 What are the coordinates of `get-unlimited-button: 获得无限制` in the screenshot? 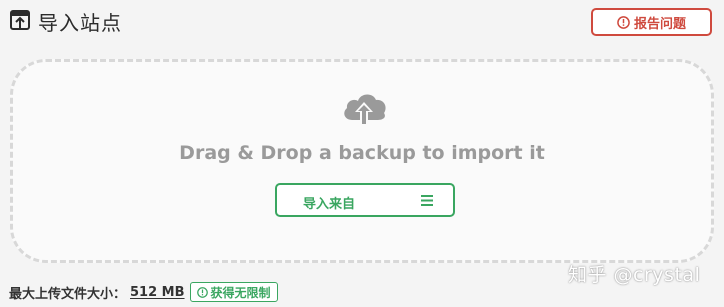 It's located at (233, 292).